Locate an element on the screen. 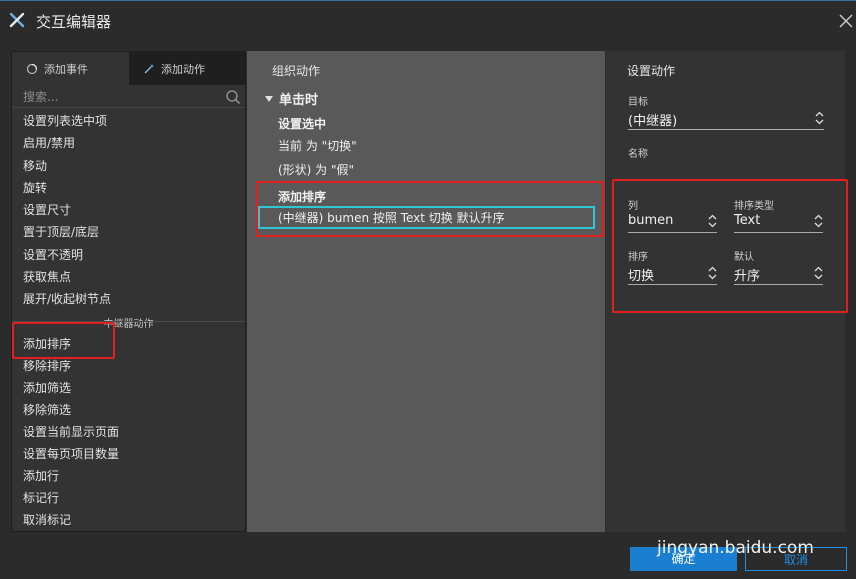 The image size is (856, 579). action-item: 添加筛选 is located at coordinates (47, 387).